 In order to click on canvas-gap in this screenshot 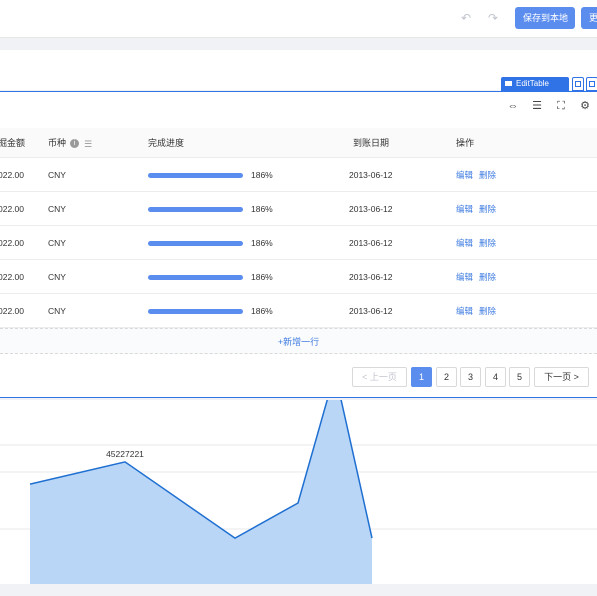, I will do `click(298, 44)`.